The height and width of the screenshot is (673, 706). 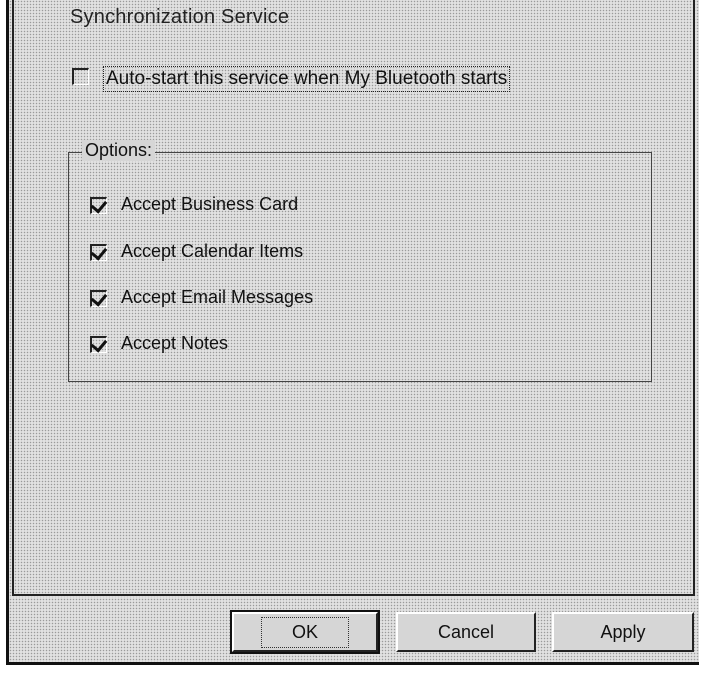 What do you see at coordinates (98, 344) in the screenshot?
I see `accept-notes-checkbox` at bounding box center [98, 344].